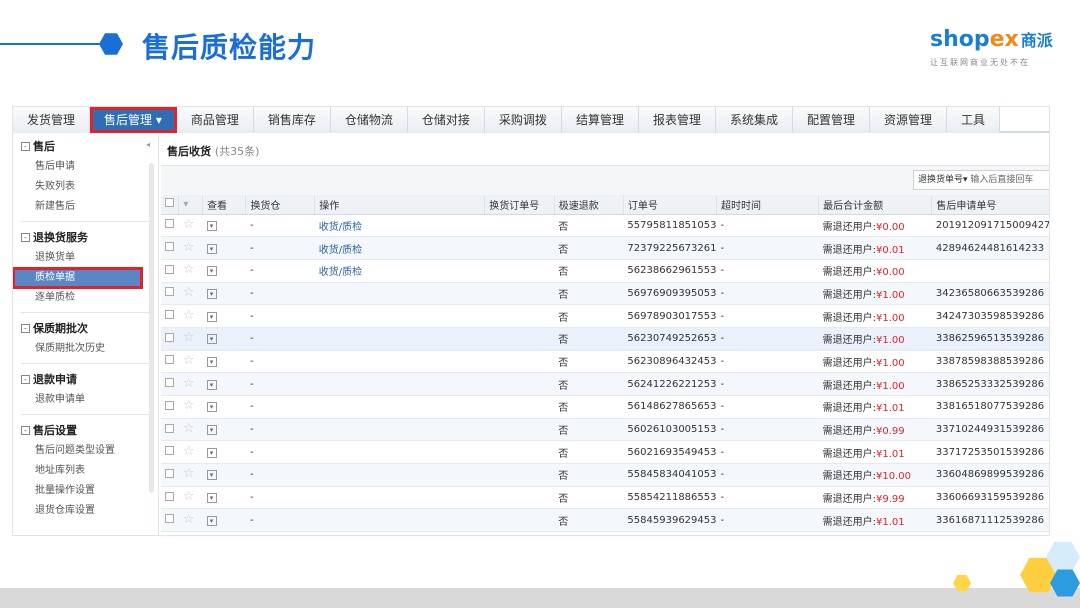  What do you see at coordinates (85, 328) in the screenshot?
I see `sidebar-group: - 保质期批次` at bounding box center [85, 328].